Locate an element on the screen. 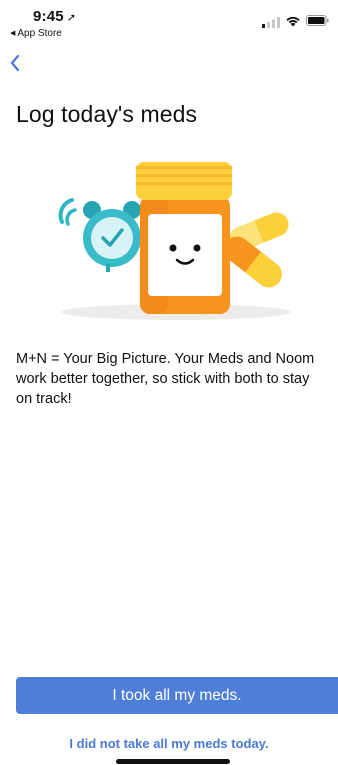 The width and height of the screenshot is (338, 765). cellular-signal-icon is located at coordinates (271, 22).